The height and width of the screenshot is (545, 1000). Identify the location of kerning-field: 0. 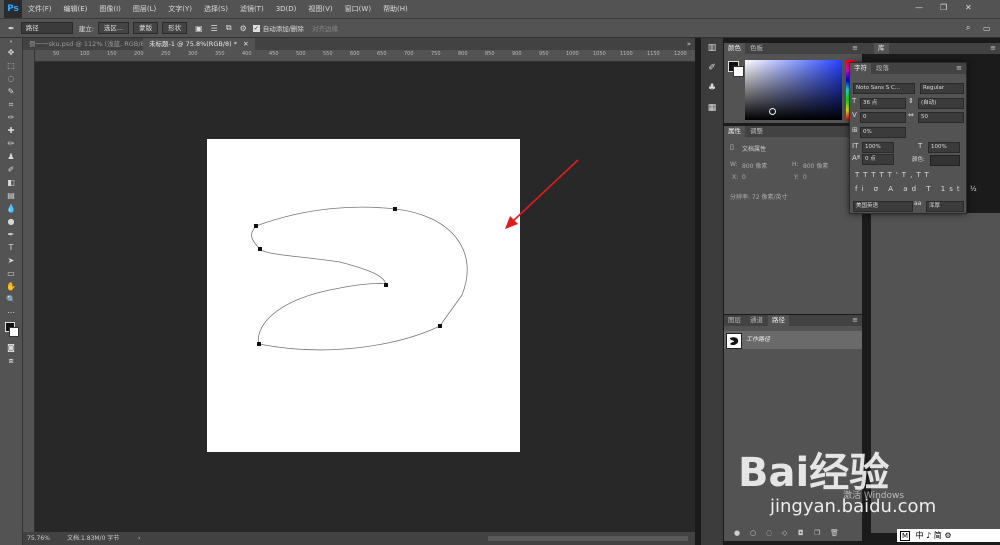
(883, 117).